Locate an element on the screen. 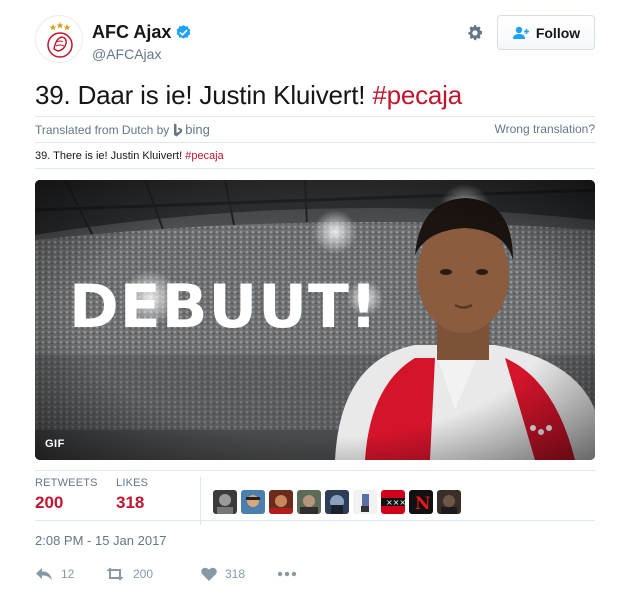  reply-button: 12 is located at coordinates (70, 574).